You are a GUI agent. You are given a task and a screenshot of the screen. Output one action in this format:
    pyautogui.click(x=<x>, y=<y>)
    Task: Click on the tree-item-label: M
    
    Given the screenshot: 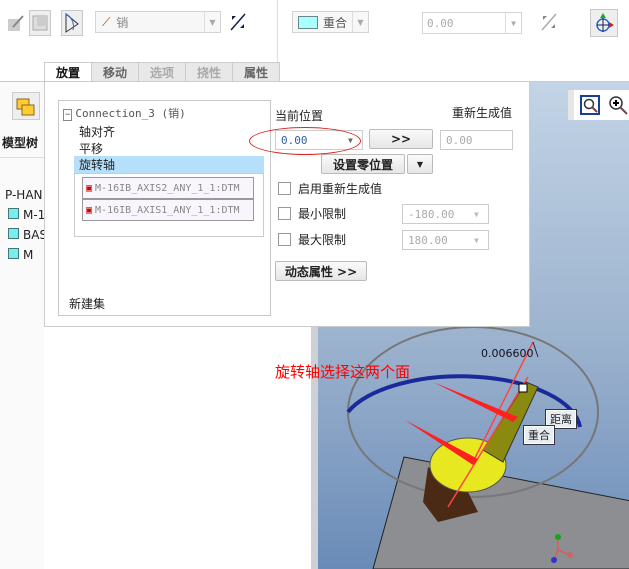 What is the action you would take?
    pyautogui.click(x=28, y=255)
    